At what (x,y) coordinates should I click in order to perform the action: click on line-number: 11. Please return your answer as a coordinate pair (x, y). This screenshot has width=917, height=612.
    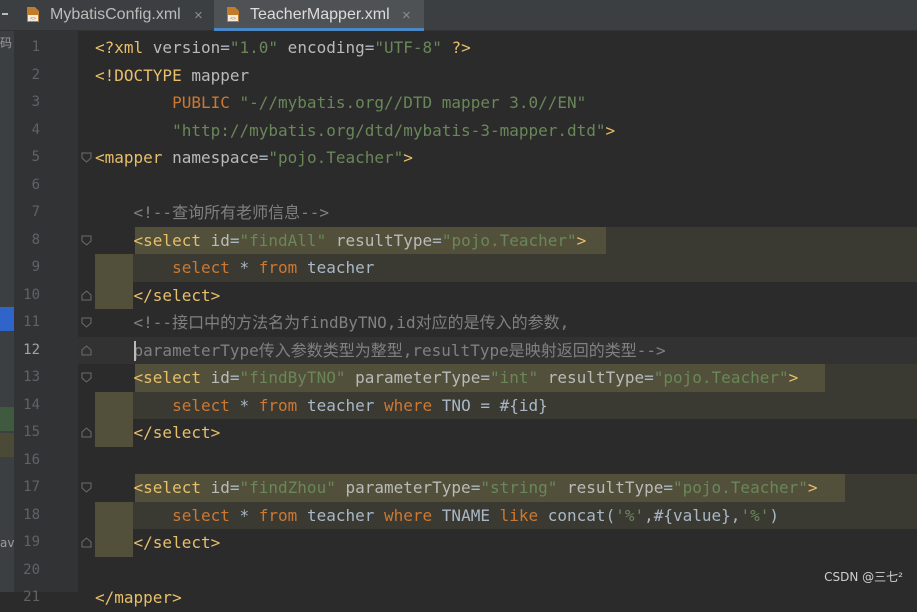
    Looking at the image, I should click on (31, 322).